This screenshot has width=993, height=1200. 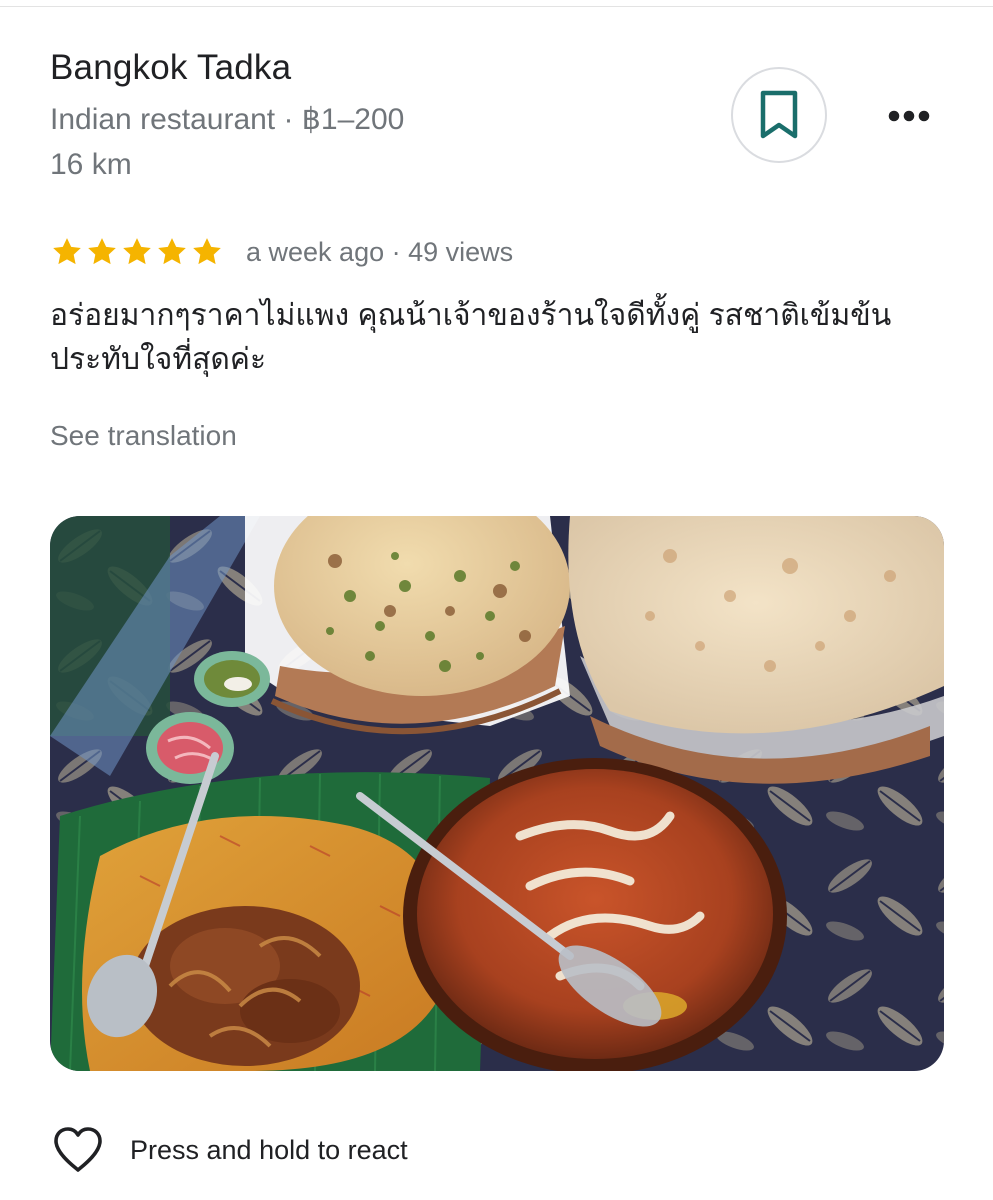 What do you see at coordinates (380, 251) in the screenshot?
I see `review-meta: a week ago · 49 views` at bounding box center [380, 251].